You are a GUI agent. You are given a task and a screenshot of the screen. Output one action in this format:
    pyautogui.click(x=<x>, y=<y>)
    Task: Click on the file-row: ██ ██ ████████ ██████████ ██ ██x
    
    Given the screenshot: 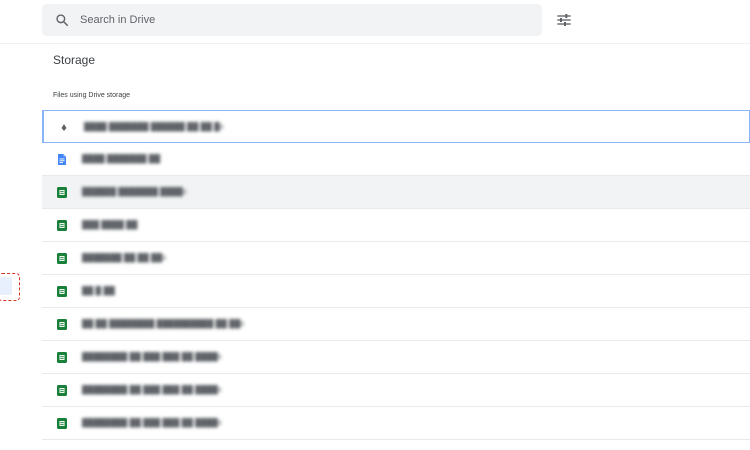 What is the action you would take?
    pyautogui.click(x=396, y=324)
    